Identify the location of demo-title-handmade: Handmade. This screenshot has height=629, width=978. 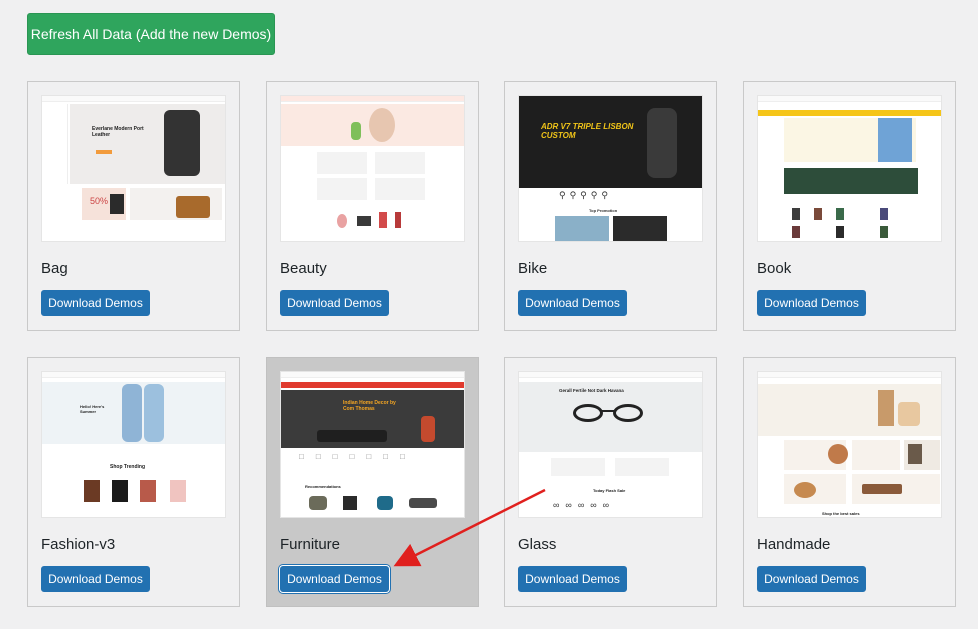
(794, 544).